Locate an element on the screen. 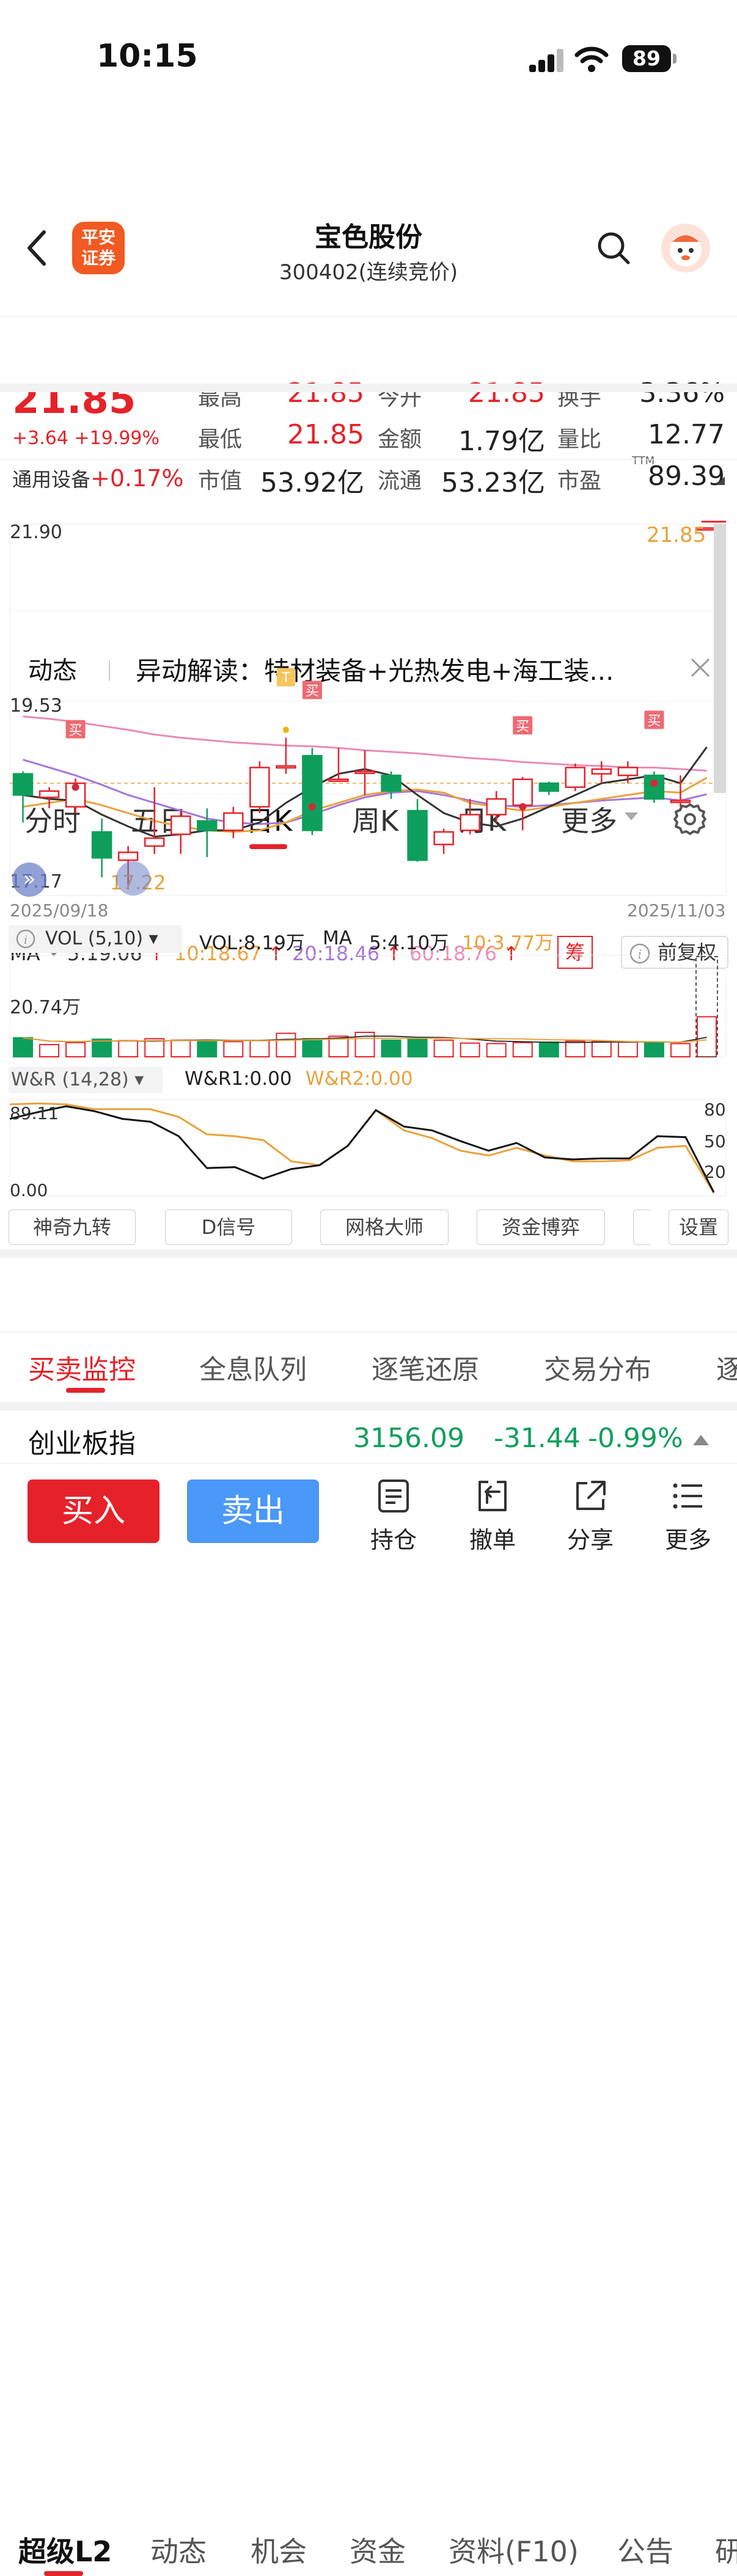 This screenshot has height=2576, width=737. date-end: 2025/11/03 is located at coordinates (676, 911).